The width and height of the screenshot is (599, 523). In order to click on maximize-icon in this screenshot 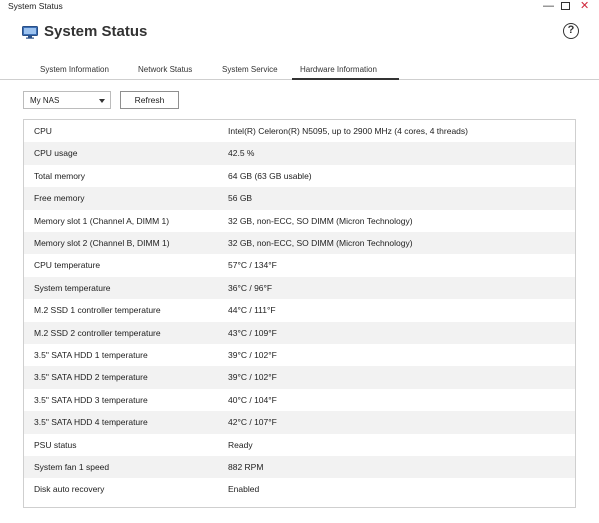, I will do `click(565, 6)`.